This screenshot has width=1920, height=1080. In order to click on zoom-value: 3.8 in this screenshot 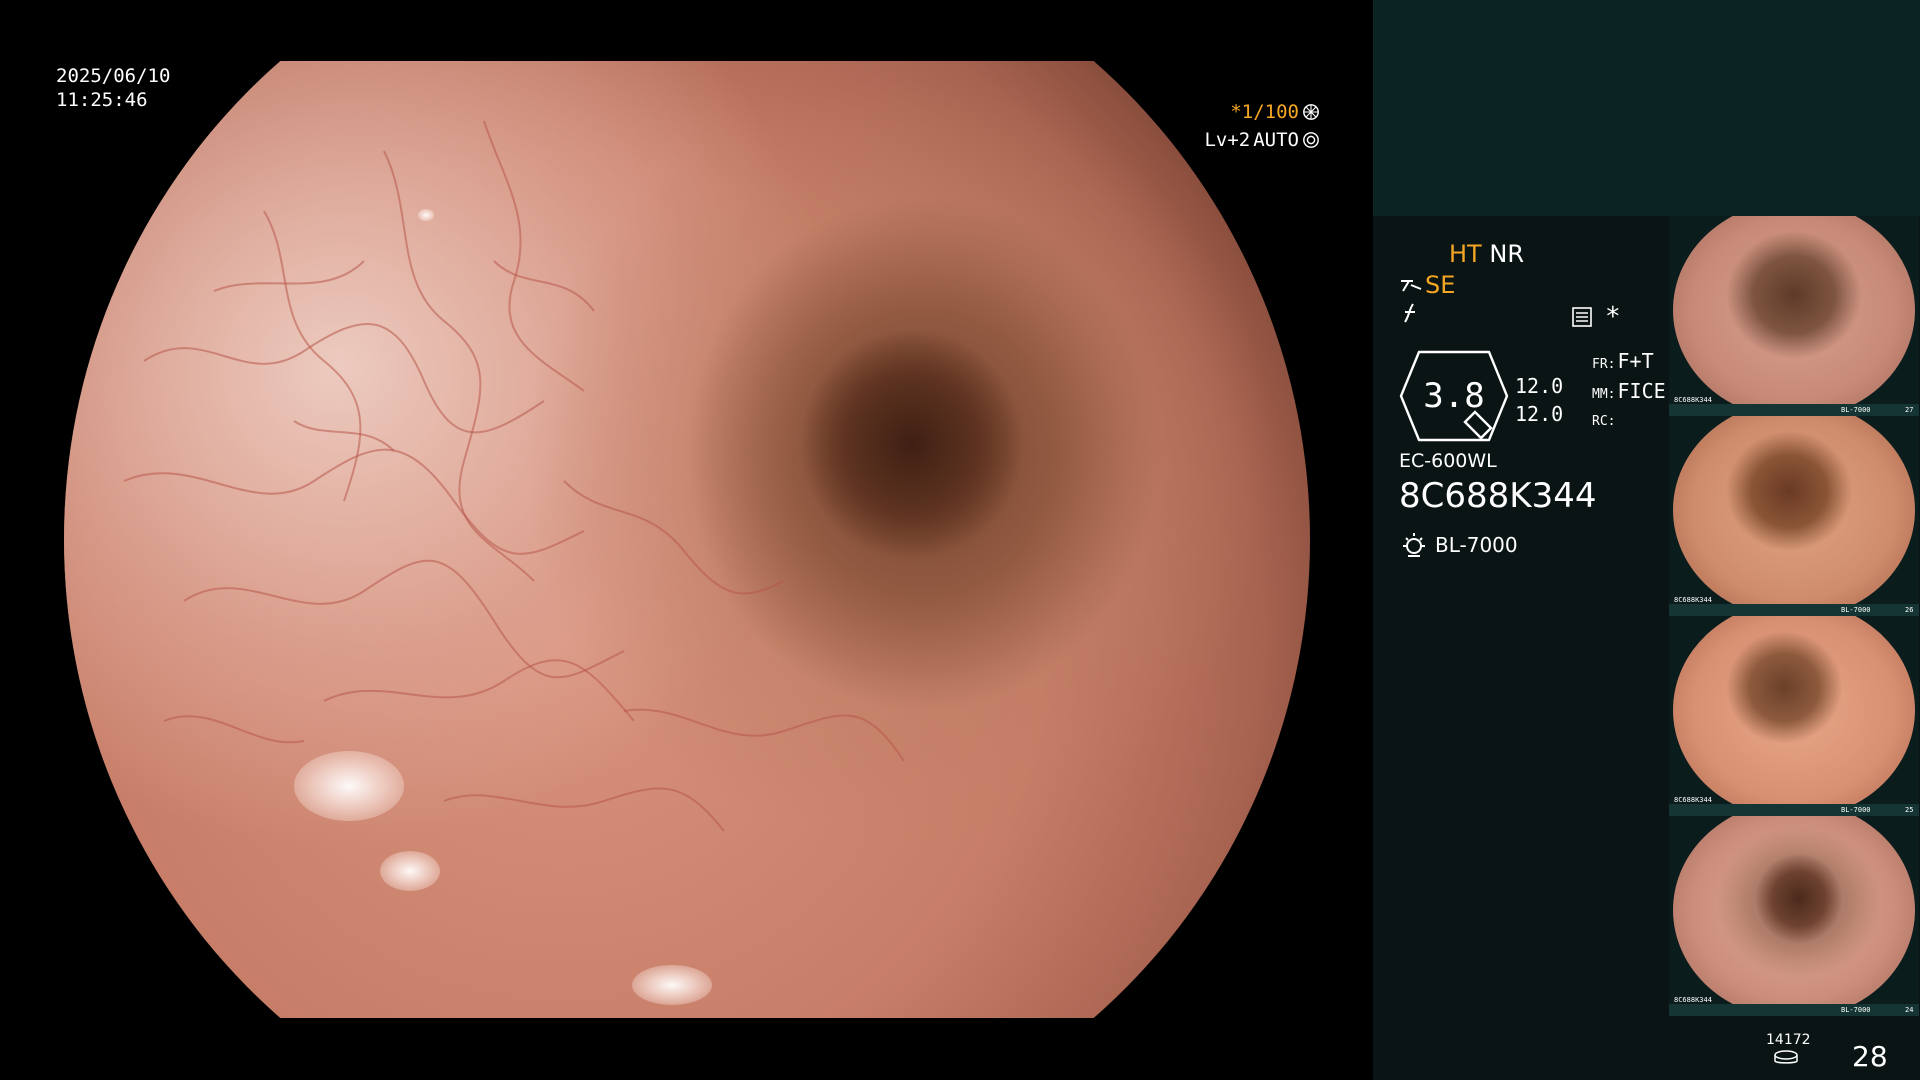, I will do `click(1454, 396)`.